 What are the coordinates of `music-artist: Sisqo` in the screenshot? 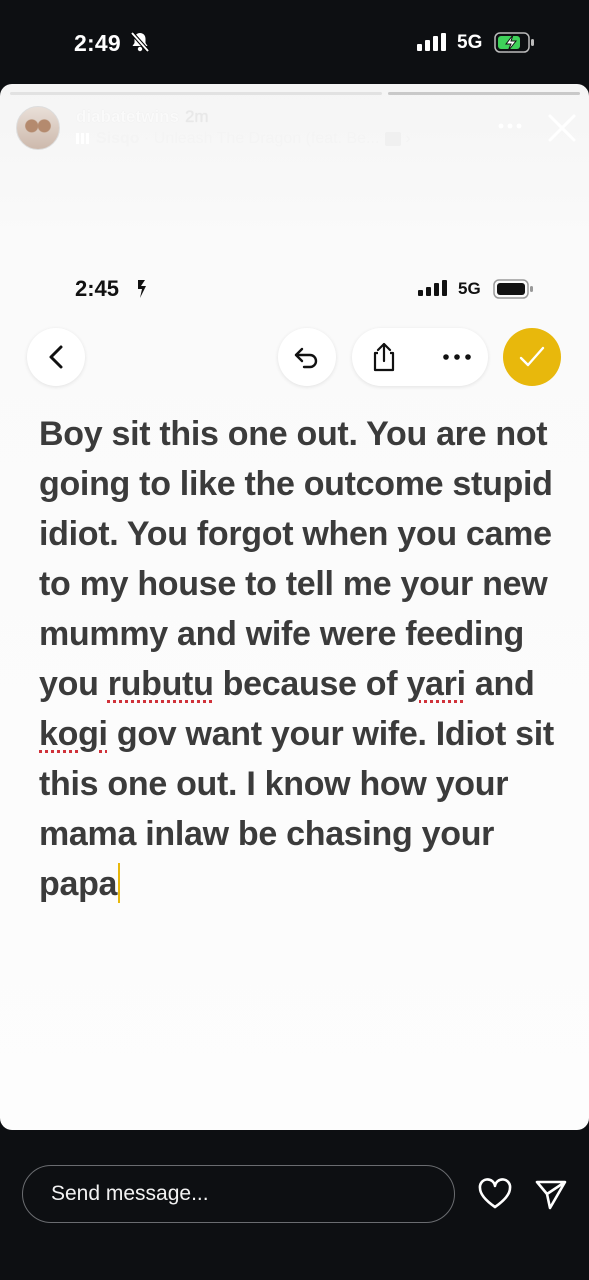 It's located at (118, 138).